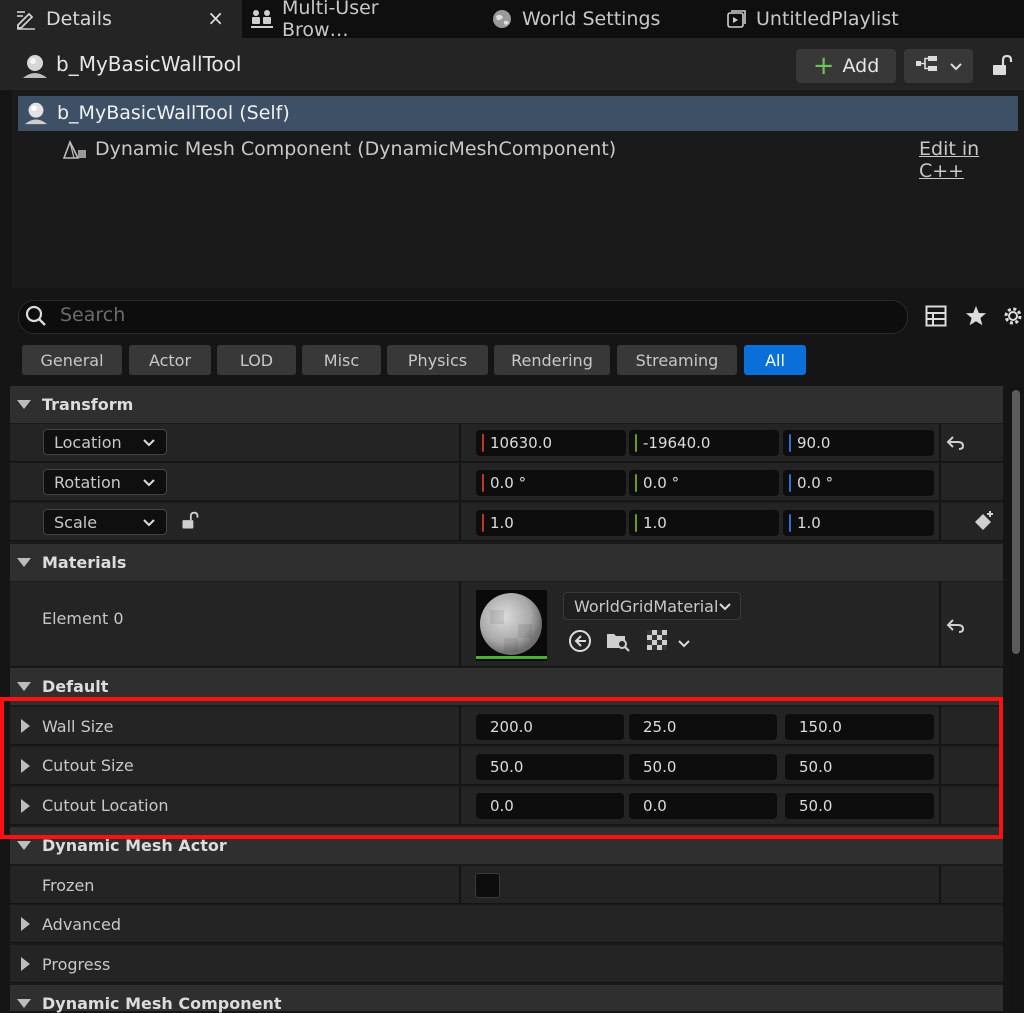 Image resolution: width=1024 pixels, height=1013 pixels. I want to click on actor-icon, so click(36, 115).